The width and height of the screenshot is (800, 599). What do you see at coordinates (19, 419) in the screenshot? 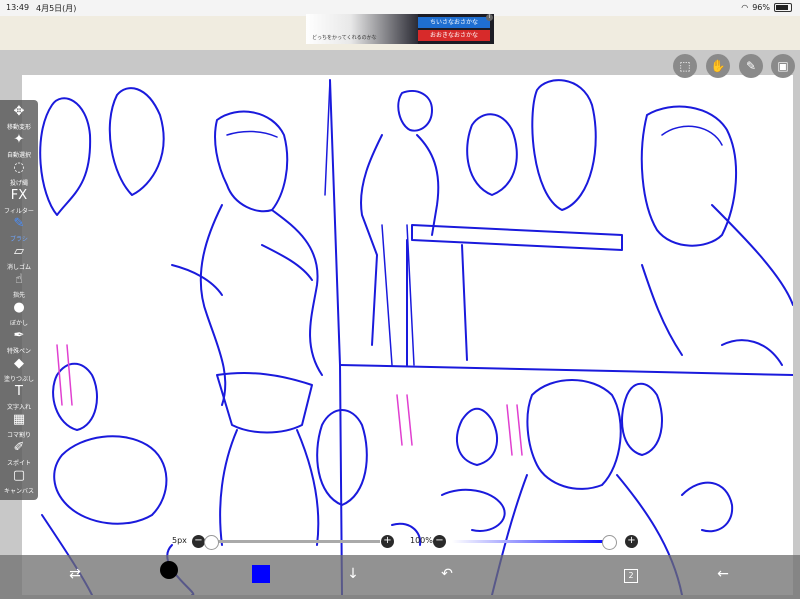
I see `frame-divide-icon: ▦` at bounding box center [19, 419].